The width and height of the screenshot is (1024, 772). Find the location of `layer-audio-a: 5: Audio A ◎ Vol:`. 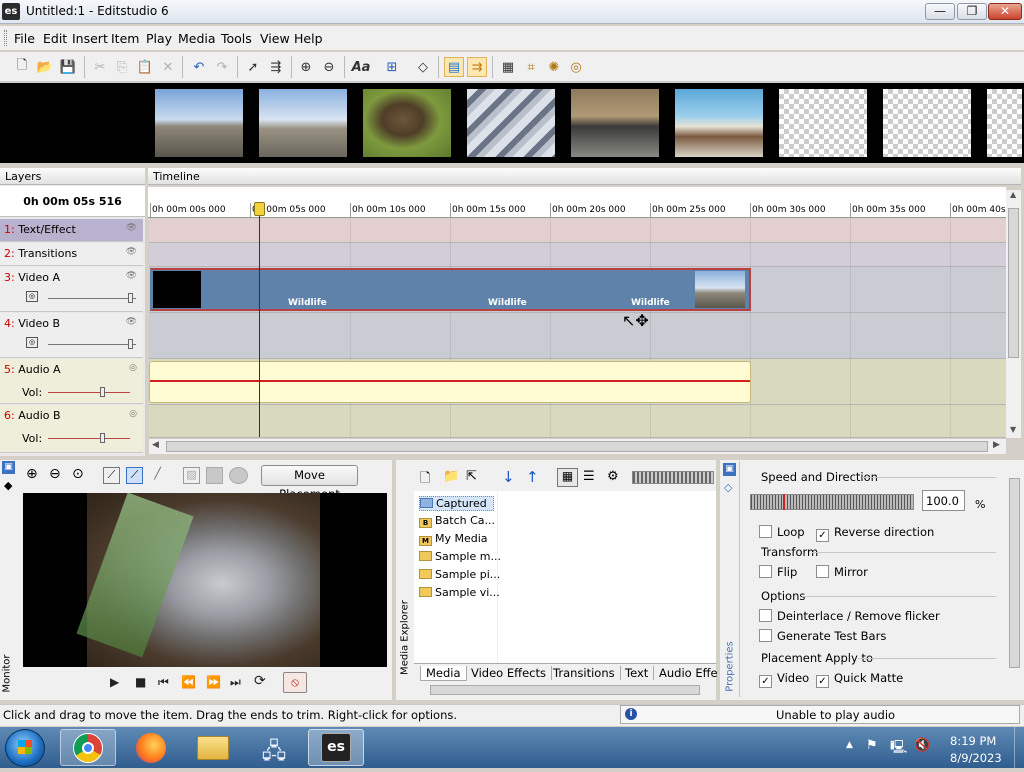

layer-audio-a: 5: Audio A ◎ Vol: is located at coordinates (71, 381).